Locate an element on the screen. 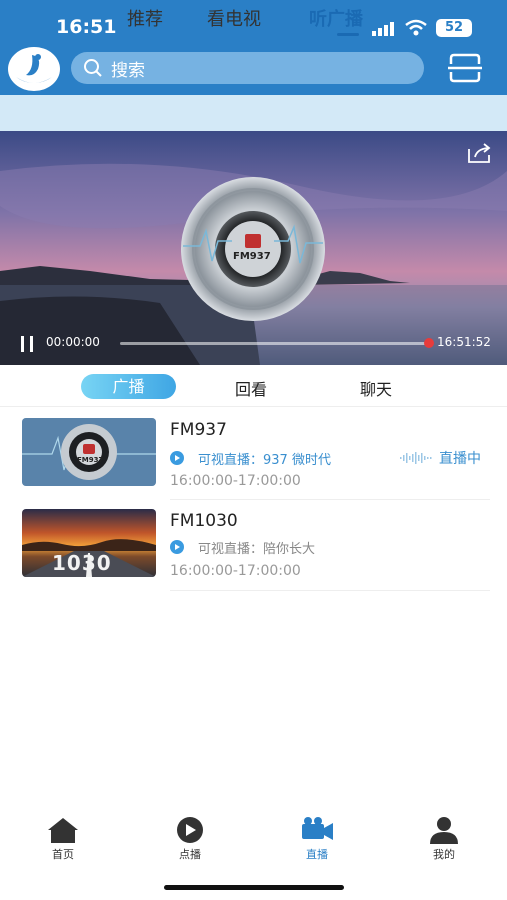  battery-icon: 52 is located at coordinates (454, 28).